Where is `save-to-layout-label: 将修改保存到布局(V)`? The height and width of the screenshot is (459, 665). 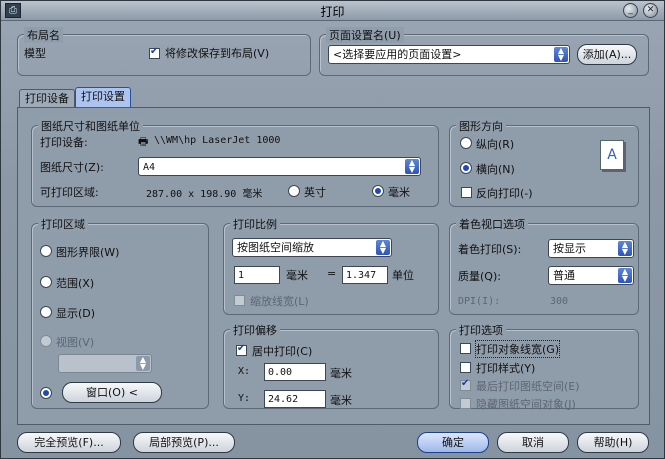
save-to-layout-label: 将修改保存到布局(V) is located at coordinates (217, 53).